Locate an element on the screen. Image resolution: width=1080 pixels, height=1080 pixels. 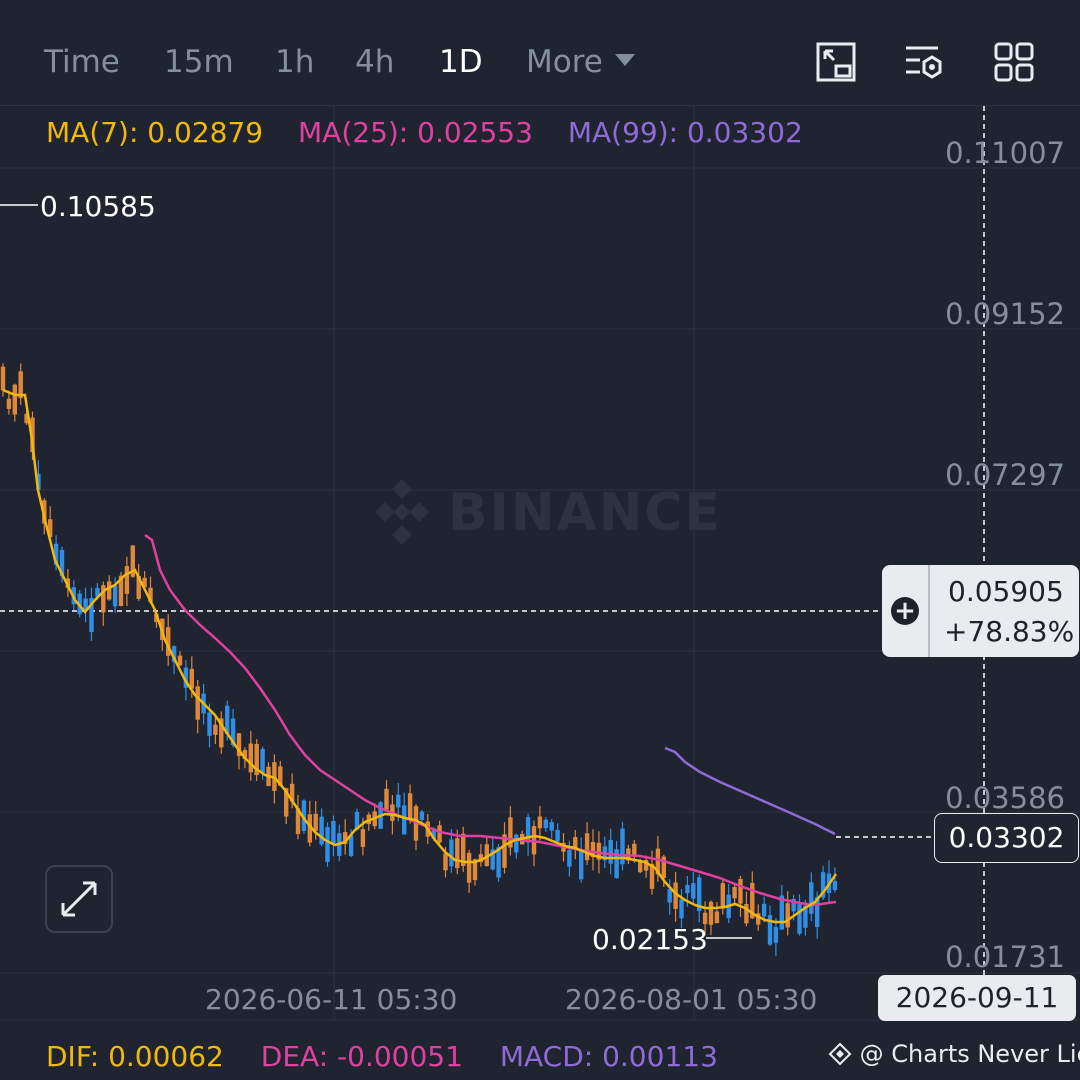
ma25-legend: MA(25): 0.02553 is located at coordinates (415, 132).